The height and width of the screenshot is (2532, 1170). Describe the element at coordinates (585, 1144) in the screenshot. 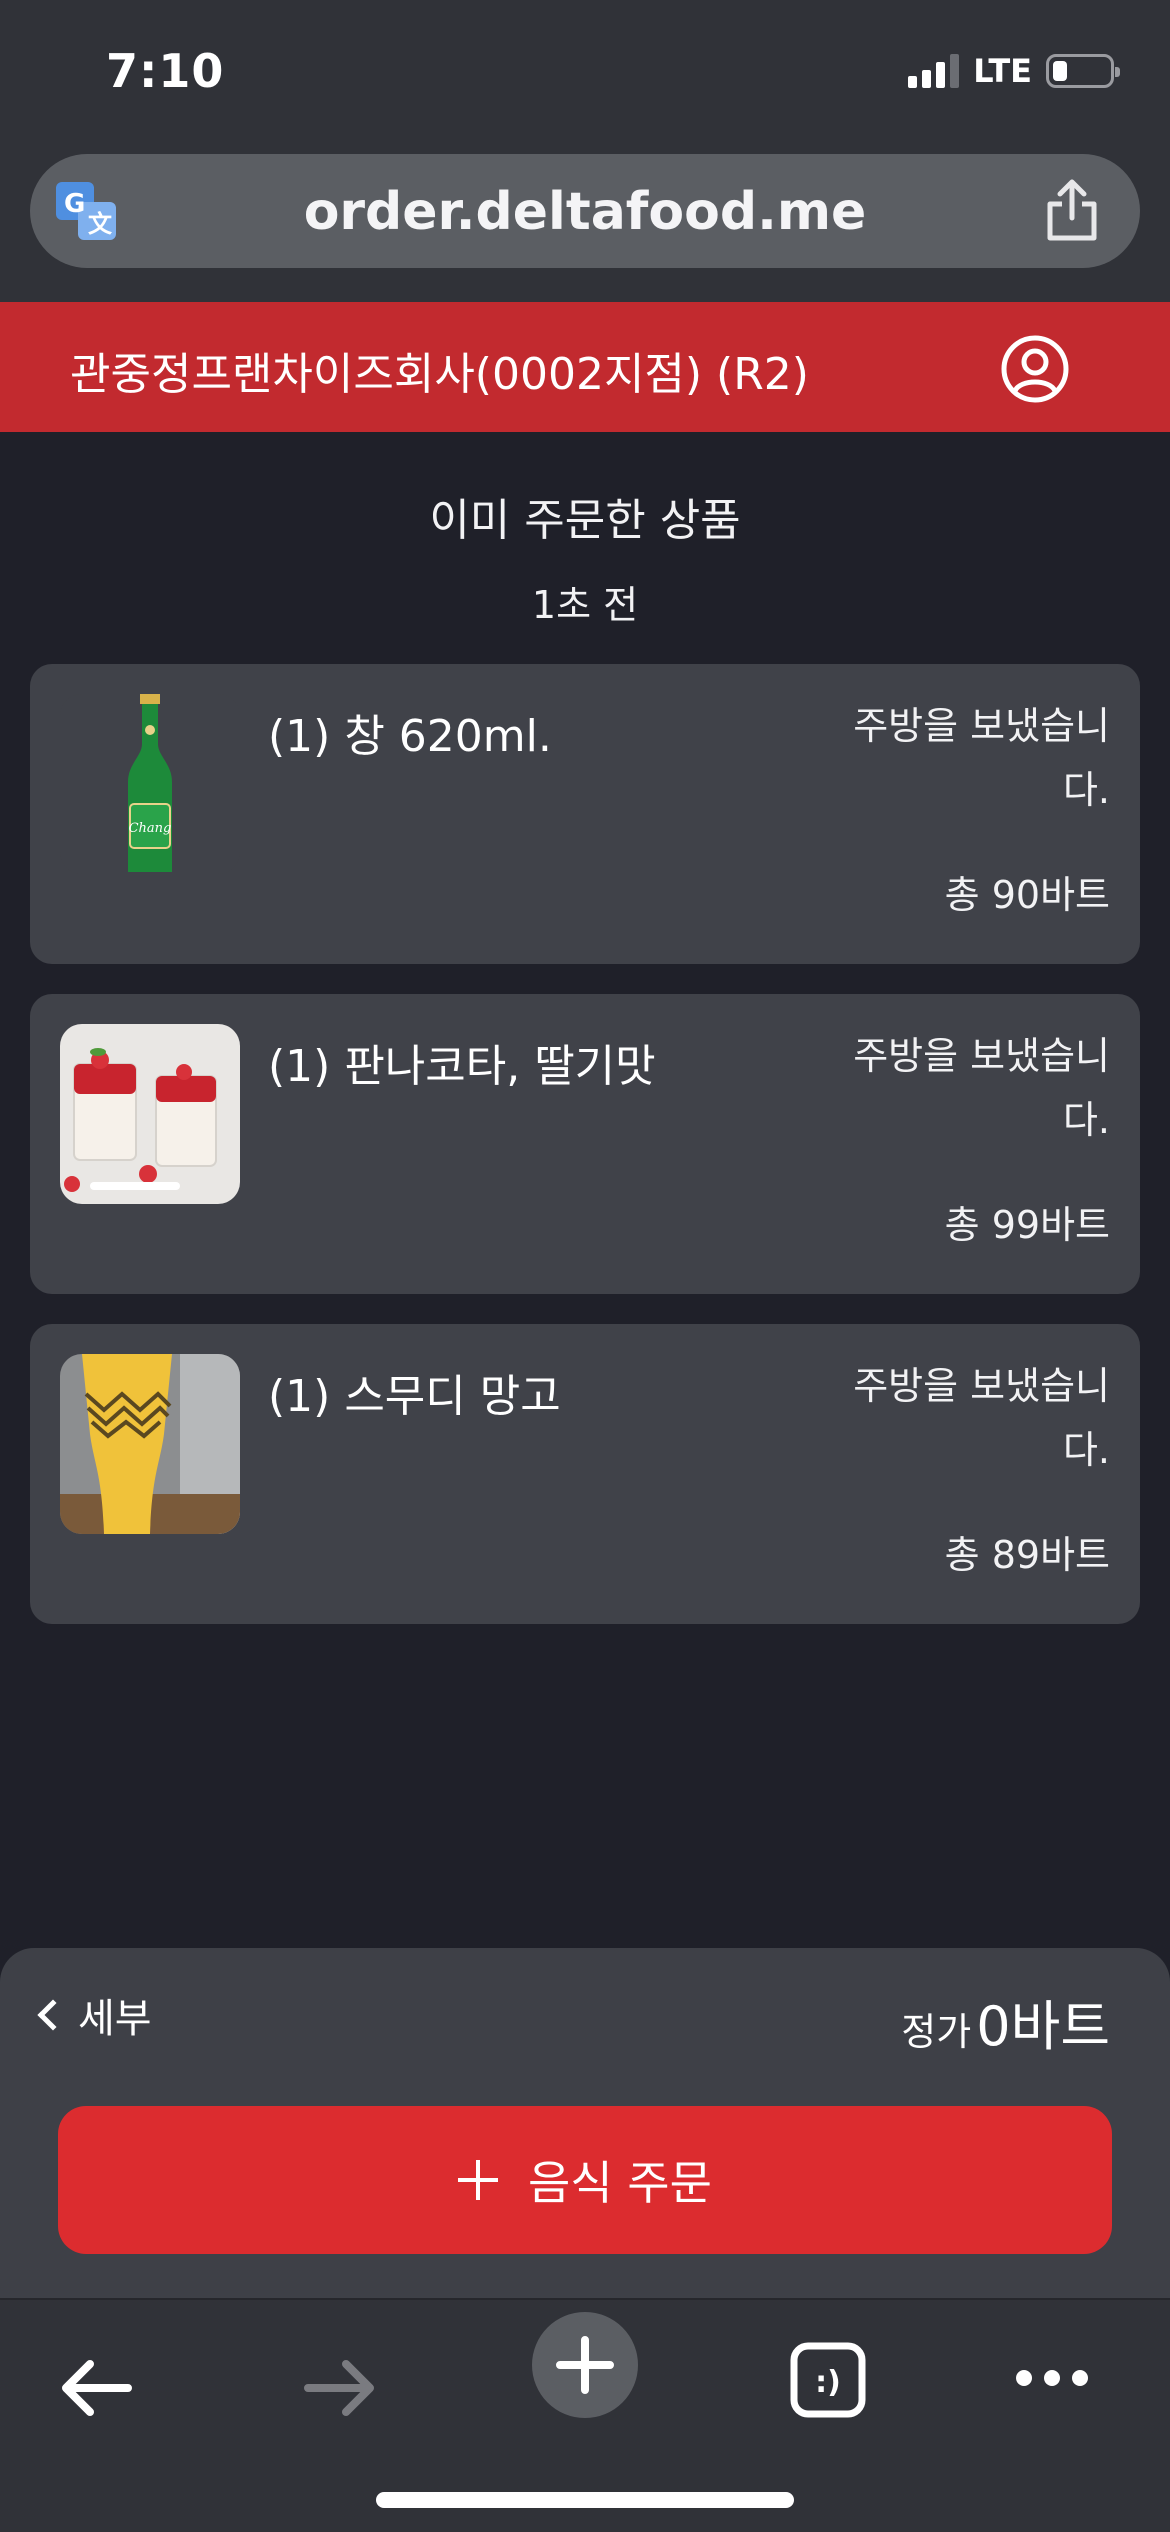

I see `order-card: (1) 판나코타, 딸기맛 주방을 보냈습니 다. 총 99바트` at that location.